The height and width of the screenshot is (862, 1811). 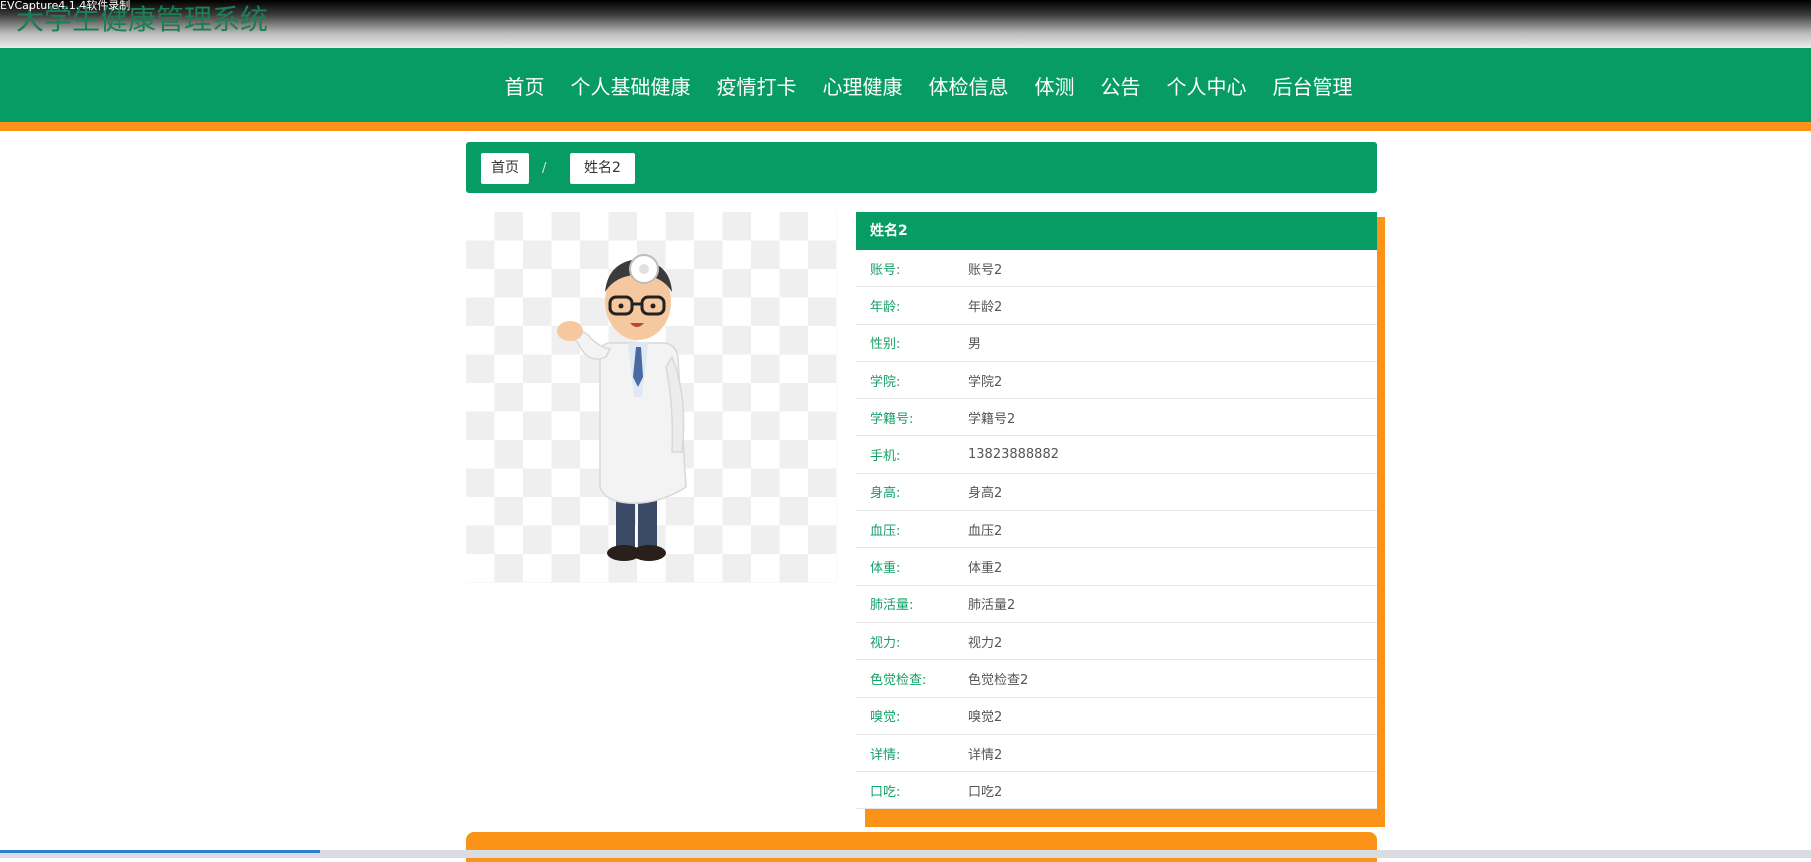 I want to click on field-label: 体重:, so click(x=885, y=569).